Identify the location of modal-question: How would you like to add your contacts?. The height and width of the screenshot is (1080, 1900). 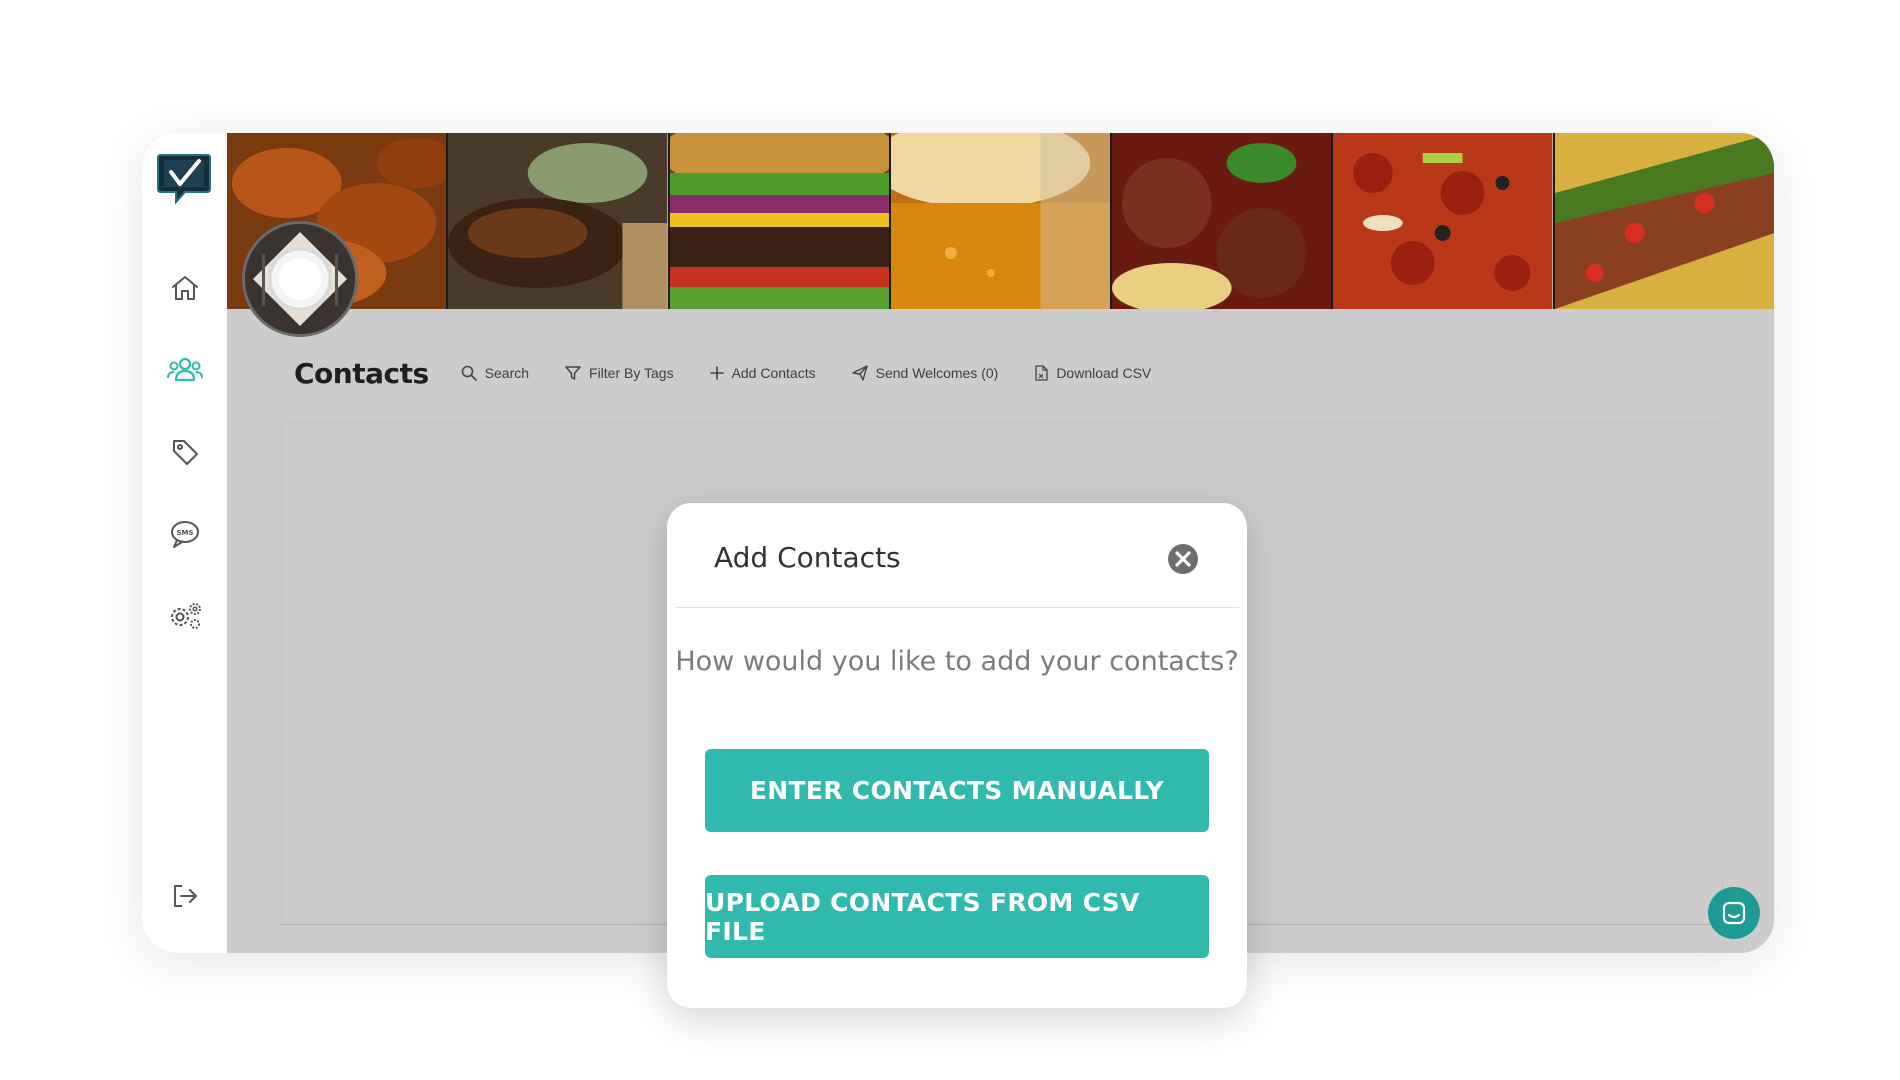
(957, 661).